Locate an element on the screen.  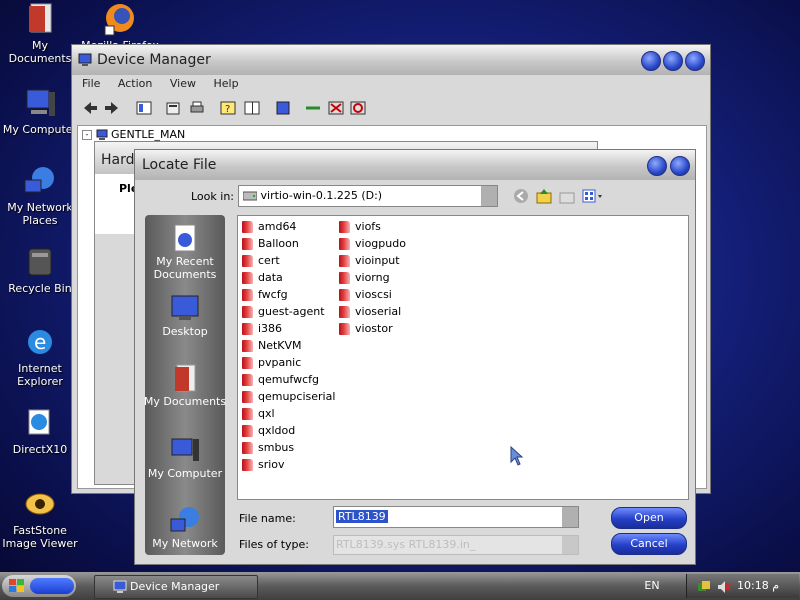
place-my-network: My Network is located at coordinates (185, 527).